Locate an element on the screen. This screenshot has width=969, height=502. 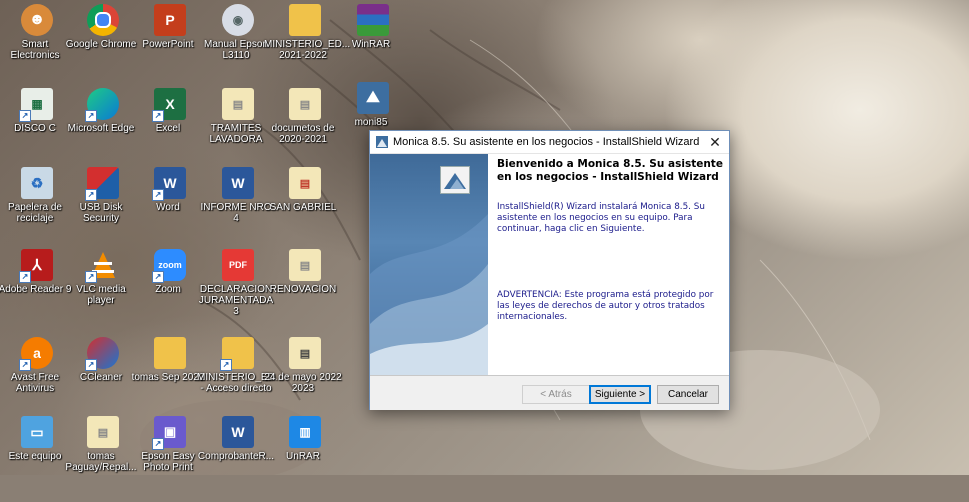
vlc-cone-icon: ↗ is located at coordinates (102, 266).